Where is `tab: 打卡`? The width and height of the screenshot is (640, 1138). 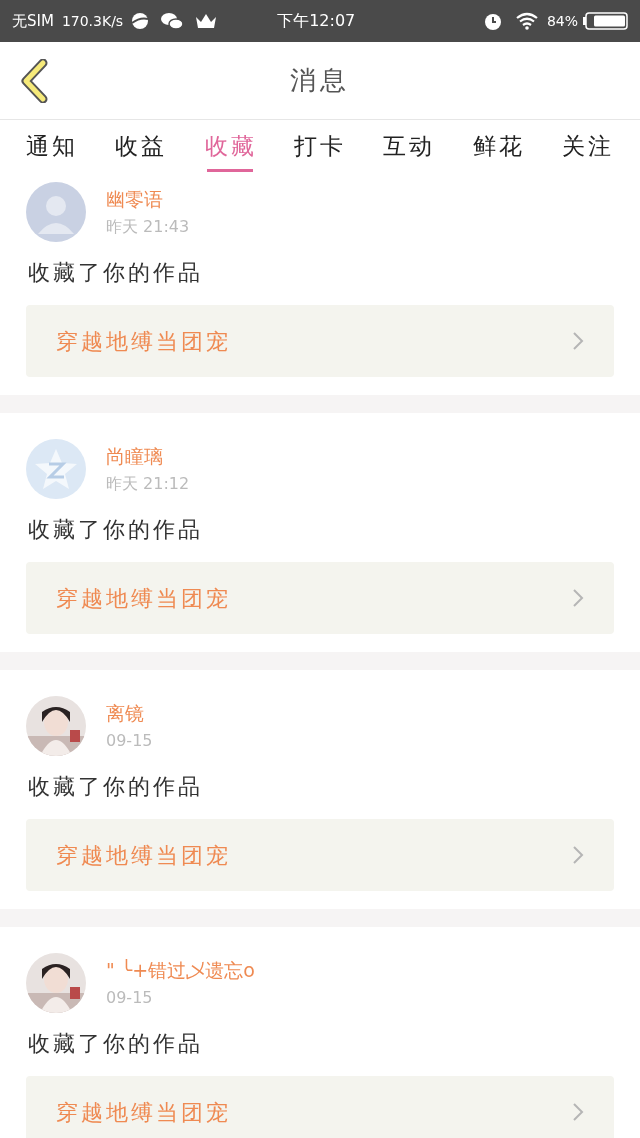 tab: 打卡 is located at coordinates (320, 146).